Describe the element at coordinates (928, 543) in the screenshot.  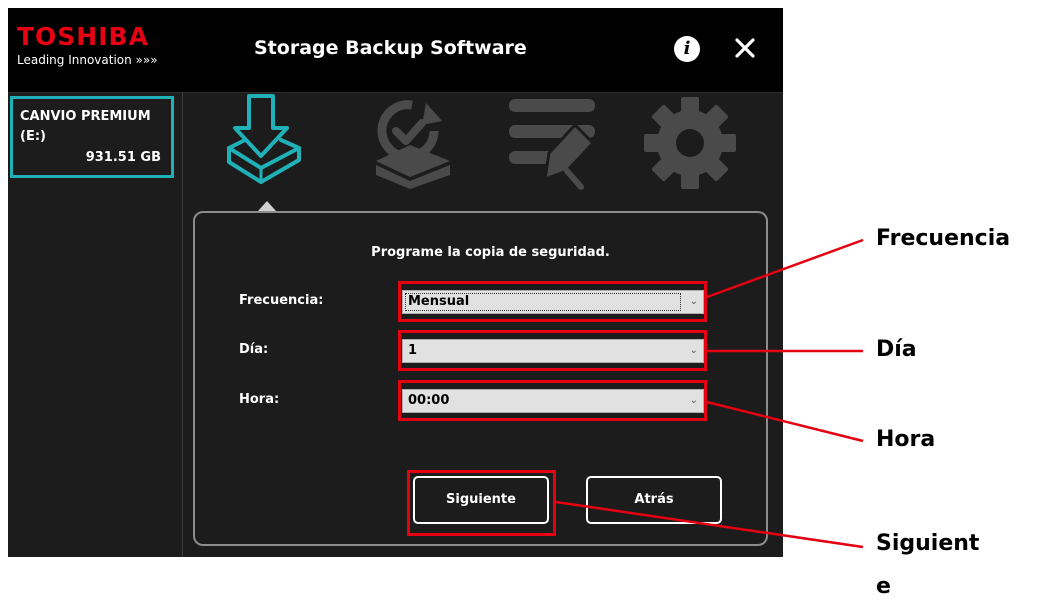
I see `callout-next-line1: Siguient` at that location.